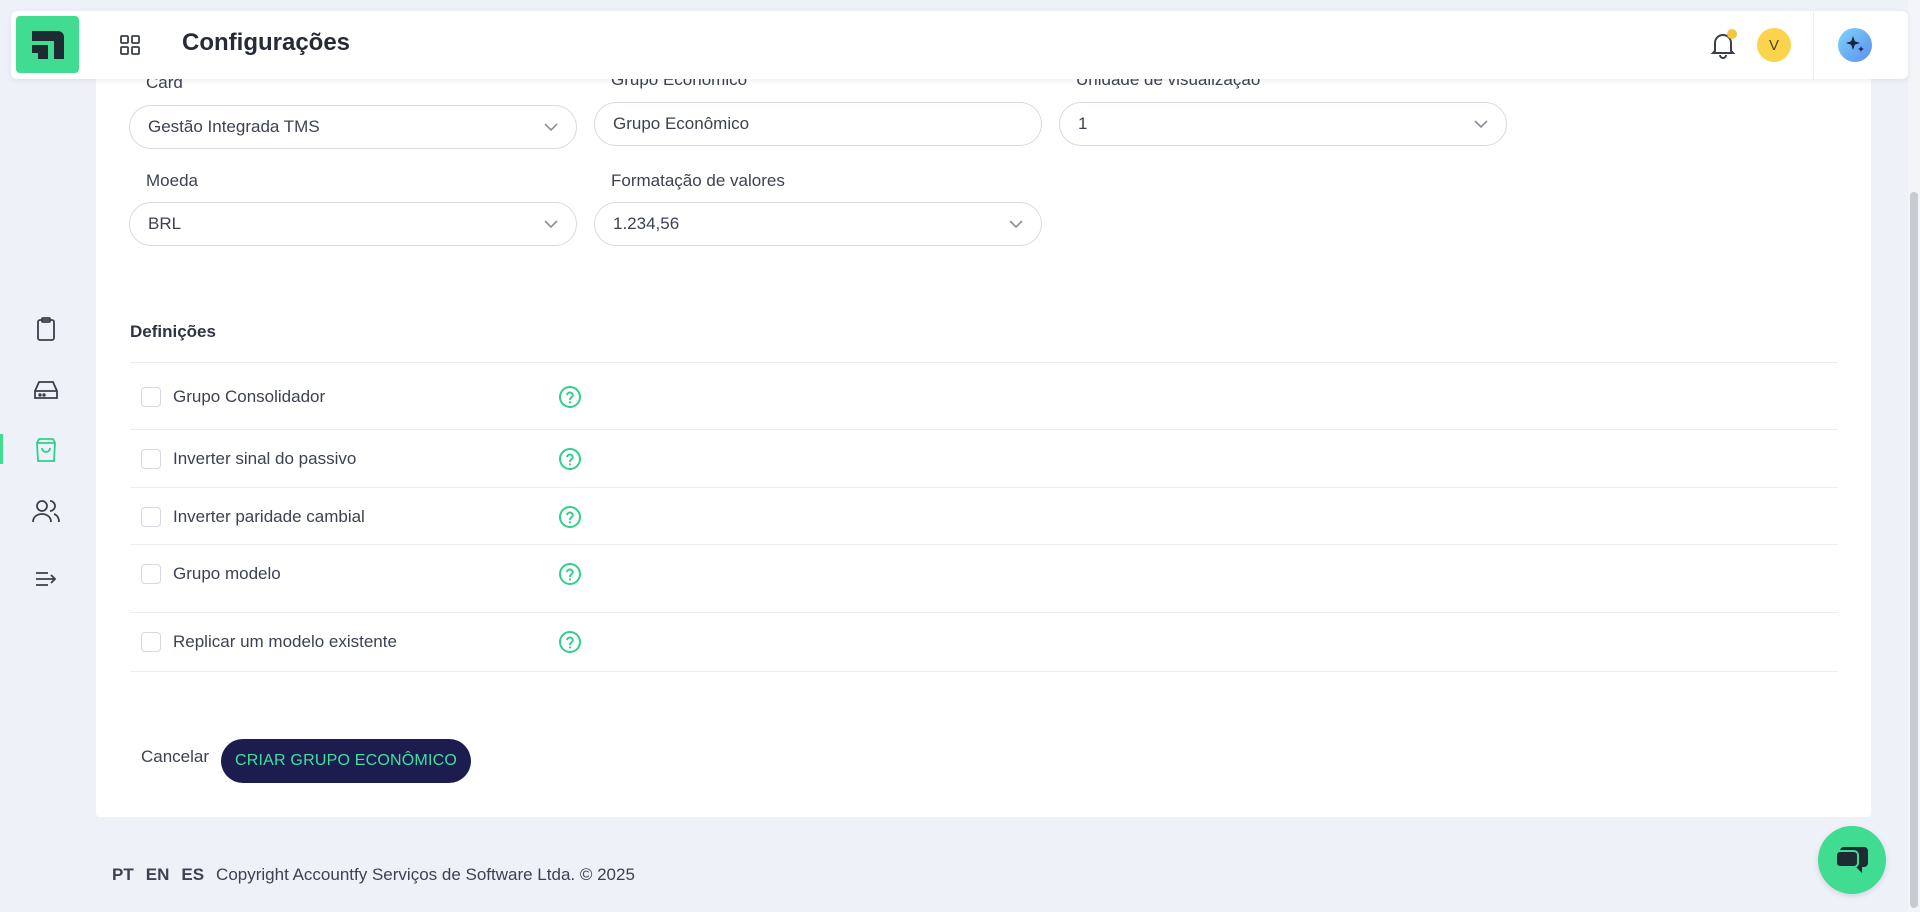  What do you see at coordinates (1283, 124) in the screenshot?
I see `unit-select: 1` at bounding box center [1283, 124].